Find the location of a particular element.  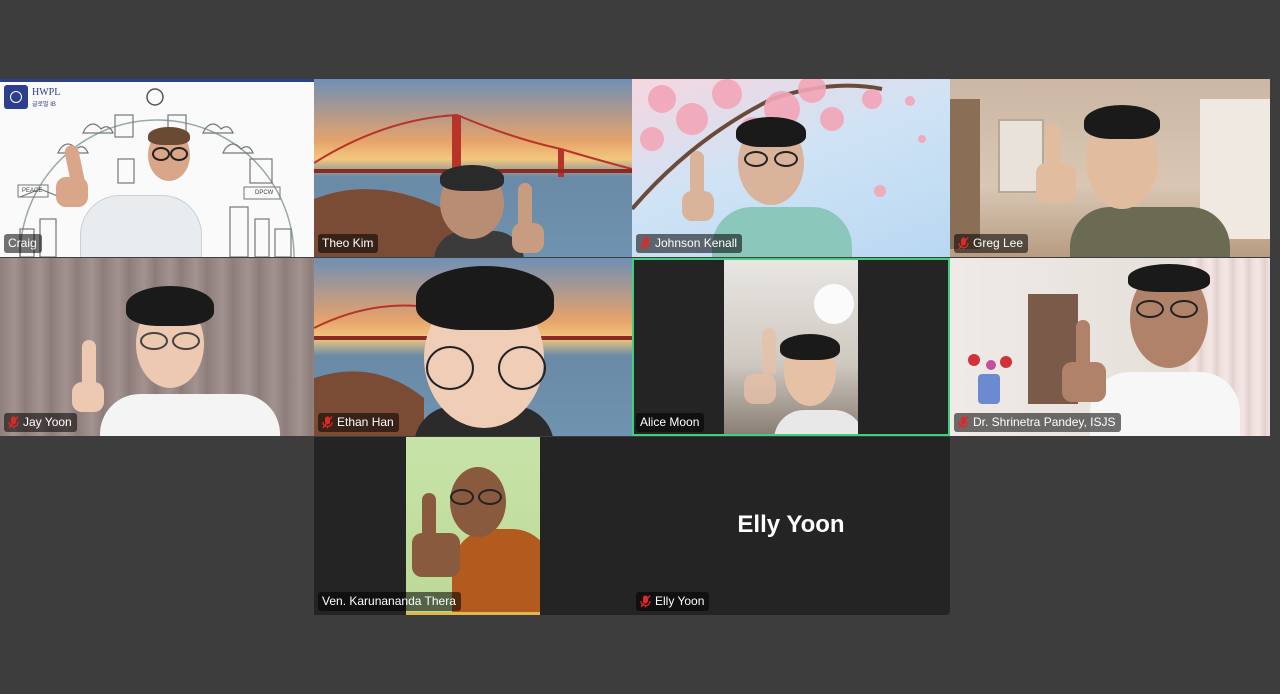

video-tile-greg-lee: Greg Lee is located at coordinates (1110, 168).